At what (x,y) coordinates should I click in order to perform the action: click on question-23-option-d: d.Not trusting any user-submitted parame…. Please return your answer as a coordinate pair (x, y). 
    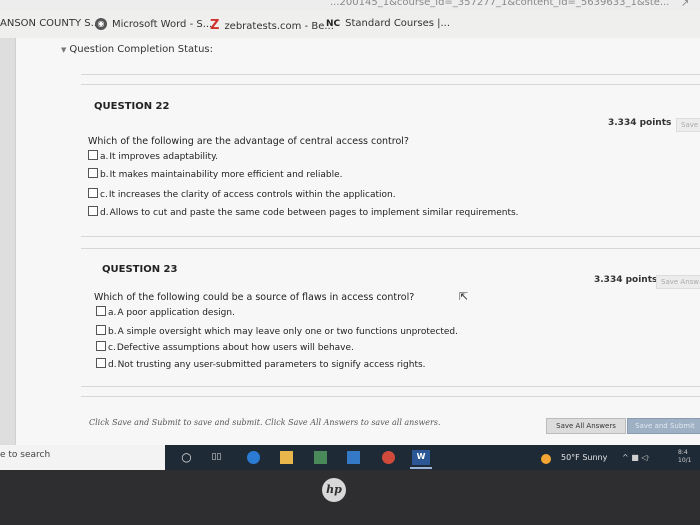
    Looking at the image, I should click on (261, 364).